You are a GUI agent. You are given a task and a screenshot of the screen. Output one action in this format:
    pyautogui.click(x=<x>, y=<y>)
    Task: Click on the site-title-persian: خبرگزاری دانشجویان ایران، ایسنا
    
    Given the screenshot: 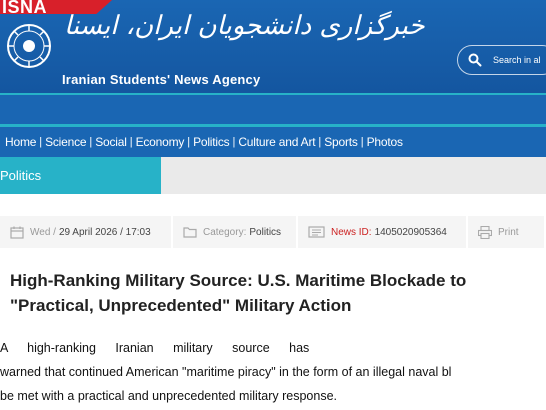 What is the action you would take?
    pyautogui.click(x=244, y=26)
    